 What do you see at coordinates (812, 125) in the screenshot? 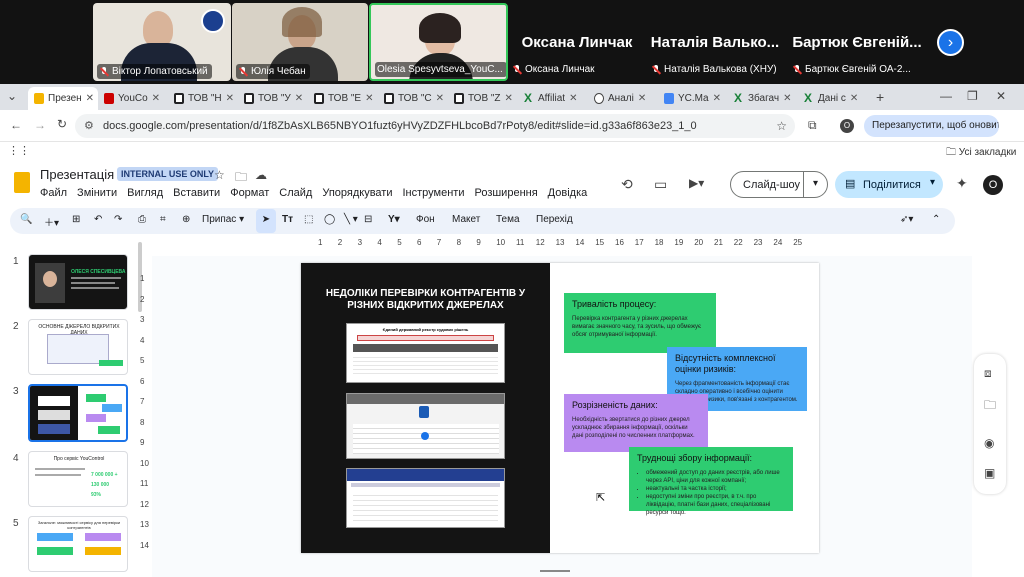
I see `extensions-icon: ⧉` at bounding box center [812, 125].